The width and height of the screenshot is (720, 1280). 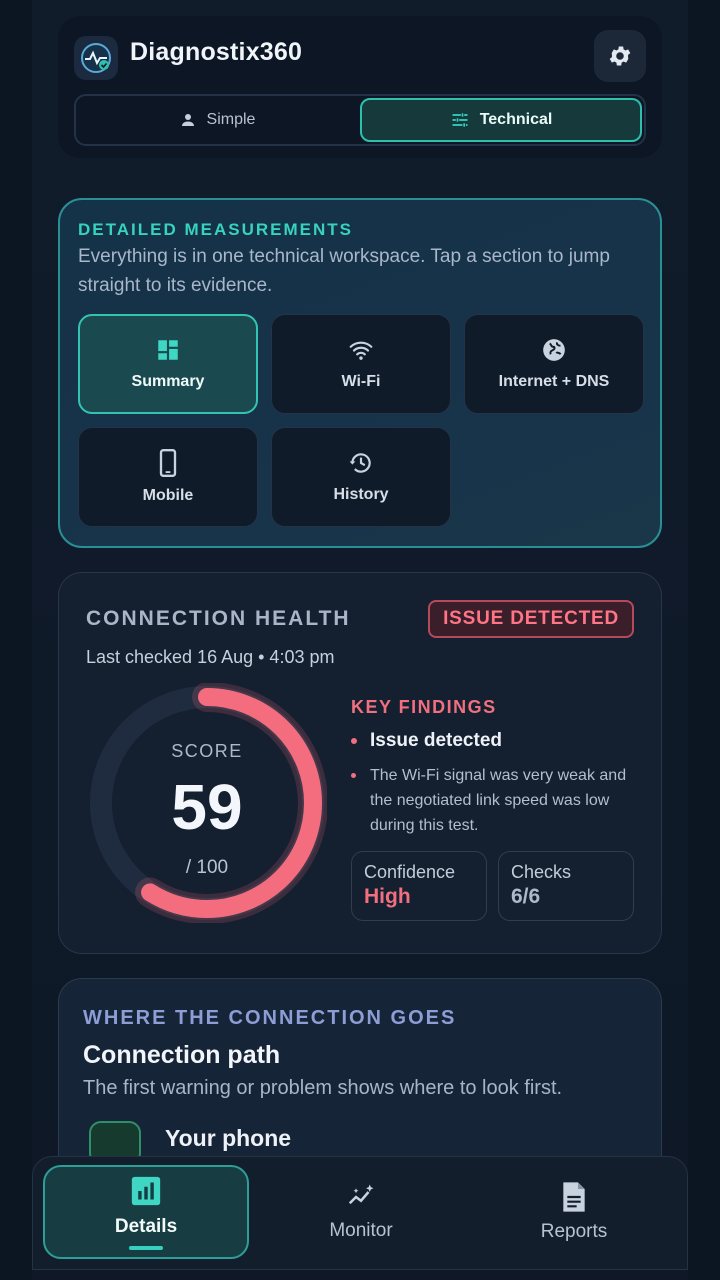 What do you see at coordinates (96, 58) in the screenshot?
I see `app-logo-icon` at bounding box center [96, 58].